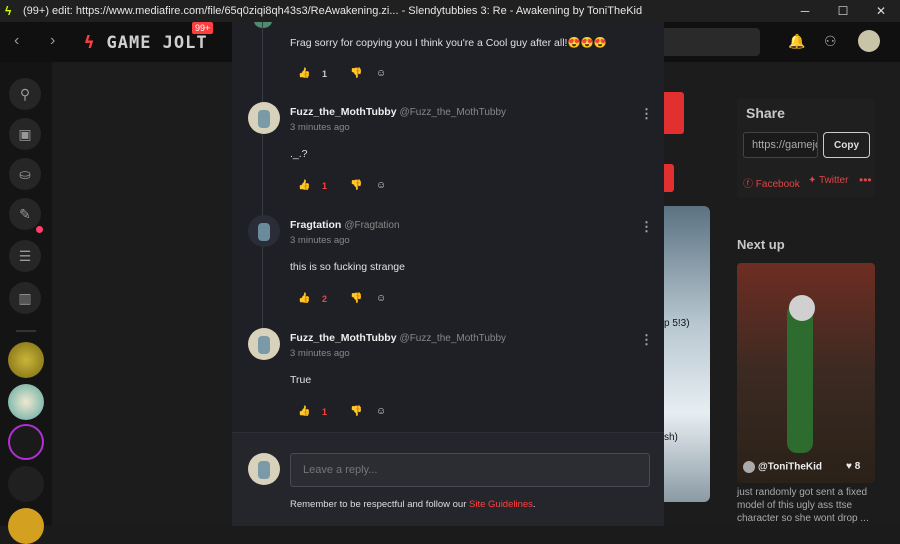 This screenshot has height=544, width=900. What do you see at coordinates (802, 308) in the screenshot?
I see `thumbnail-face` at bounding box center [802, 308].